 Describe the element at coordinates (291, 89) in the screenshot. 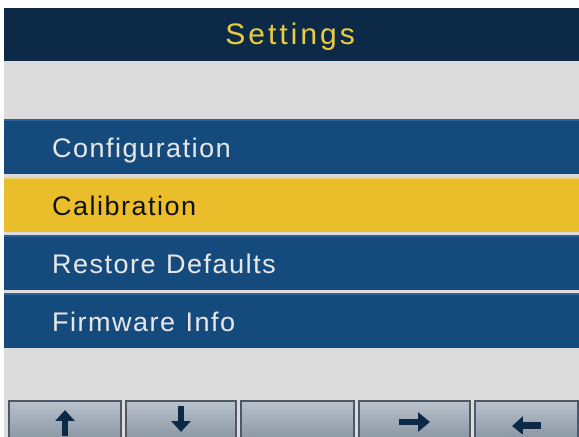

I see `blank-row` at that location.